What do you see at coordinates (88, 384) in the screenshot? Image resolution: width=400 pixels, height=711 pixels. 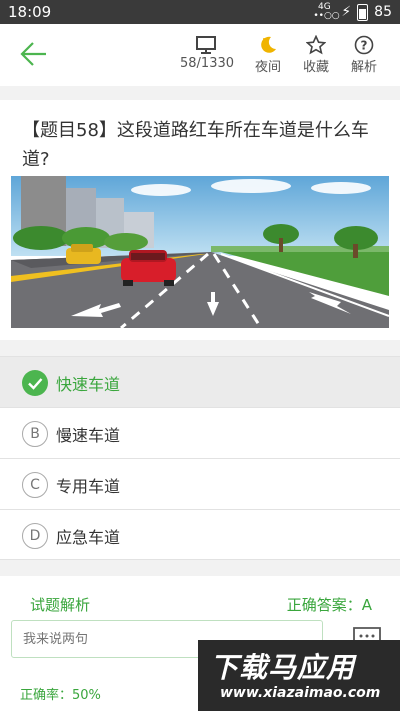 I see `option-a-label: 快速车道` at bounding box center [88, 384].